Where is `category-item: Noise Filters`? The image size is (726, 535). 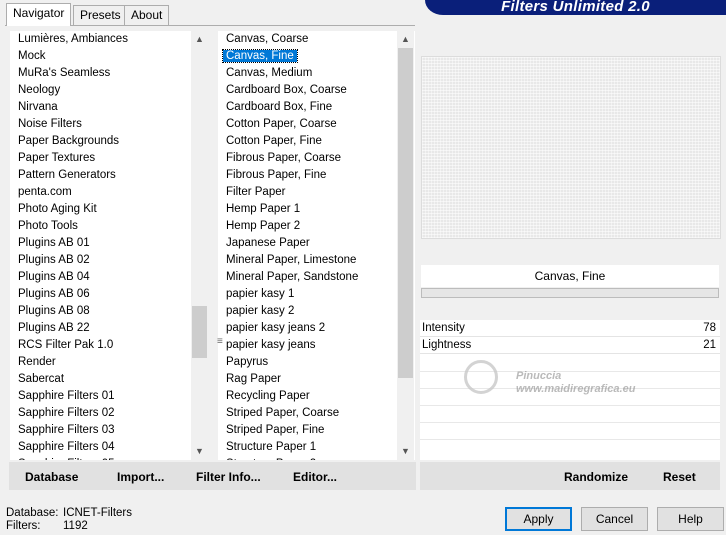 category-item: Noise Filters is located at coordinates (69, 124).